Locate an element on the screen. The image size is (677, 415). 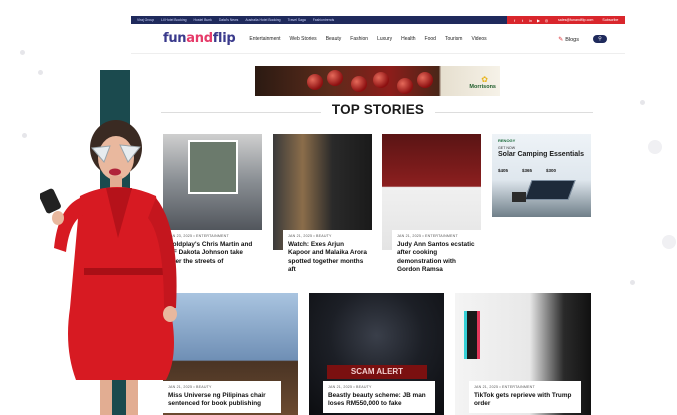
brand-flower-icon: ✿ is located at coordinates (484, 79).